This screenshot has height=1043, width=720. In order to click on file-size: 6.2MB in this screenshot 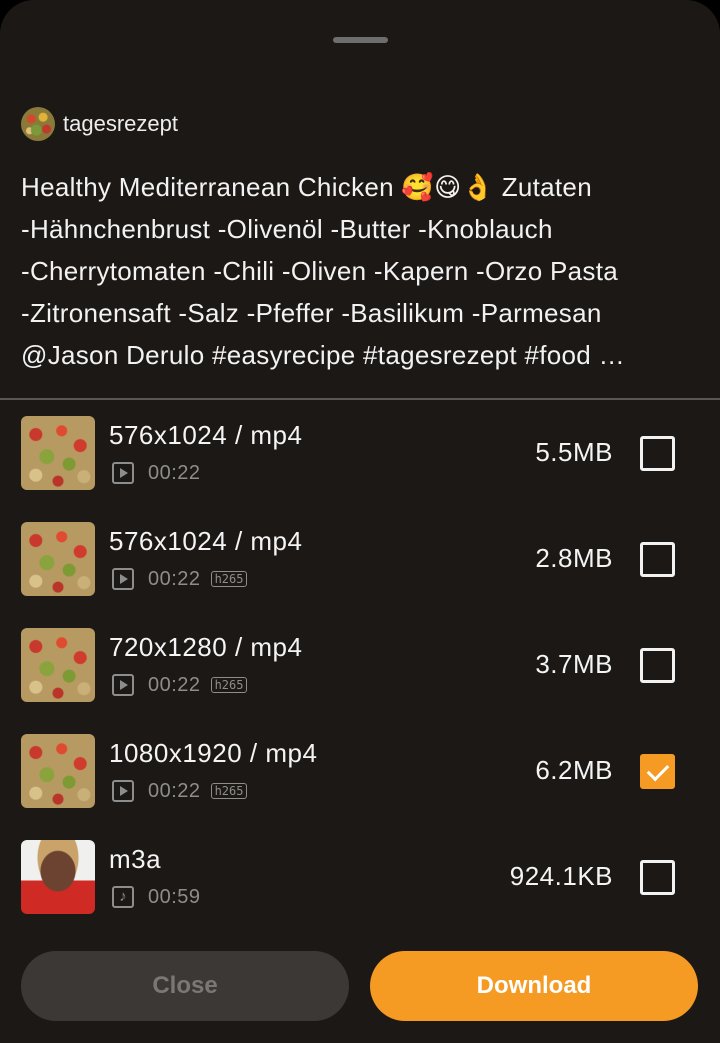, I will do `click(574, 770)`.